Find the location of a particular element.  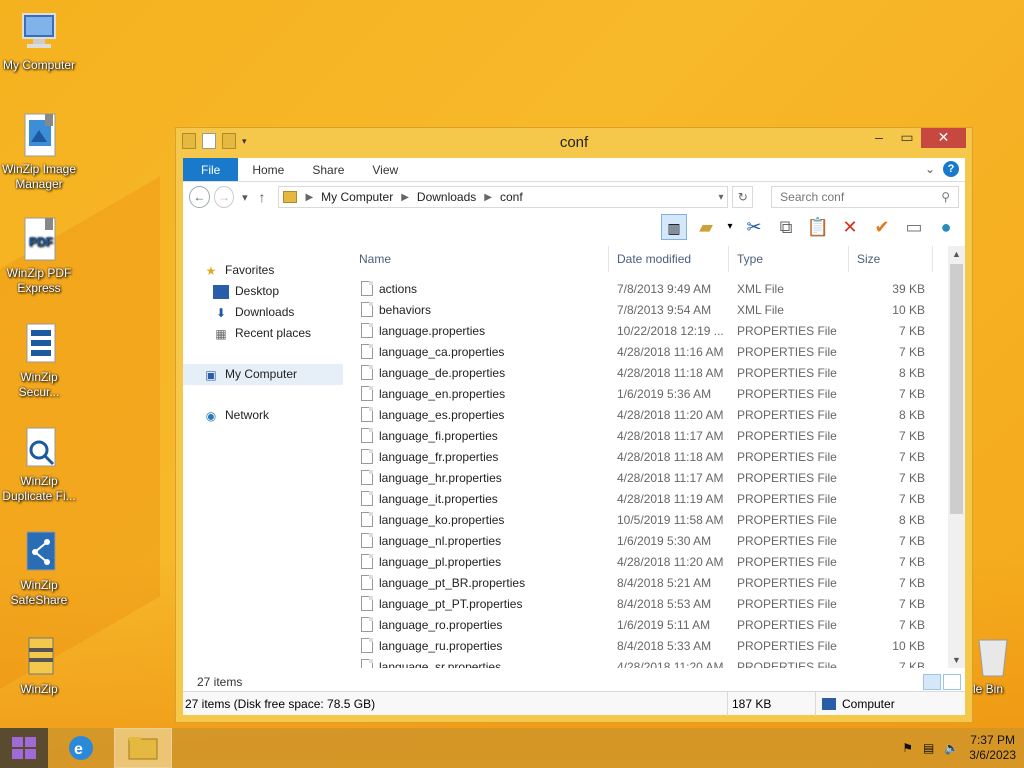

tab-share: Share is located at coordinates (328, 169).